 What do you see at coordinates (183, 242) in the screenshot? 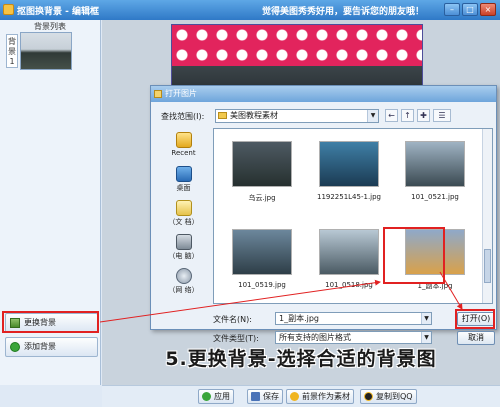
I see `computer-icon` at bounding box center [183, 242].